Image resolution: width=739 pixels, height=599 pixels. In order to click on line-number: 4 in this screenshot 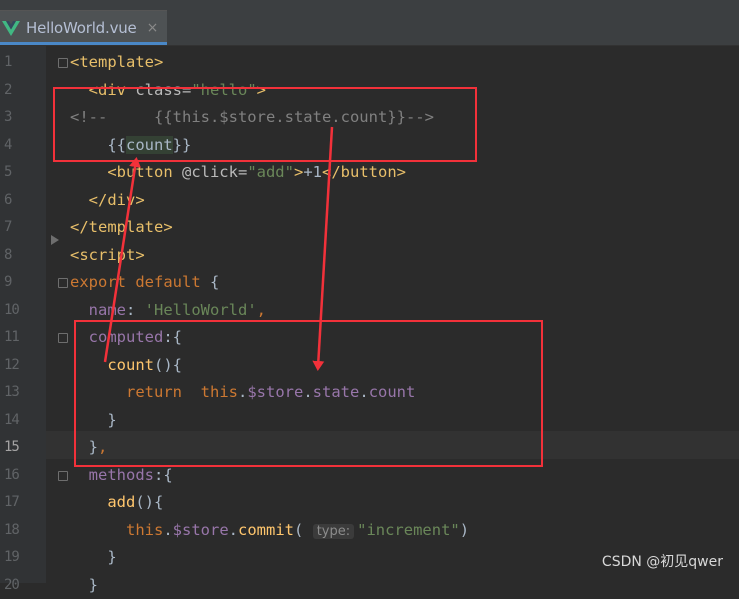, I will do `click(23, 146)`.